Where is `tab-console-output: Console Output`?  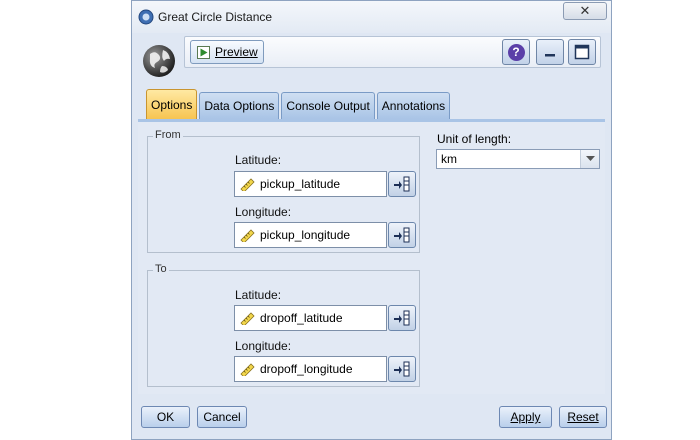 tab-console-output: Console Output is located at coordinates (328, 105).